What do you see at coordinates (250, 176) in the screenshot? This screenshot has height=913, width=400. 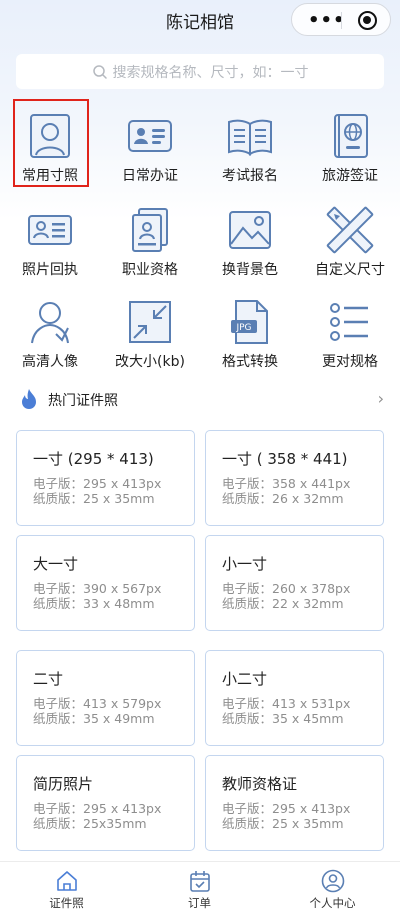 I see `feature-label: 考试报名` at bounding box center [250, 176].